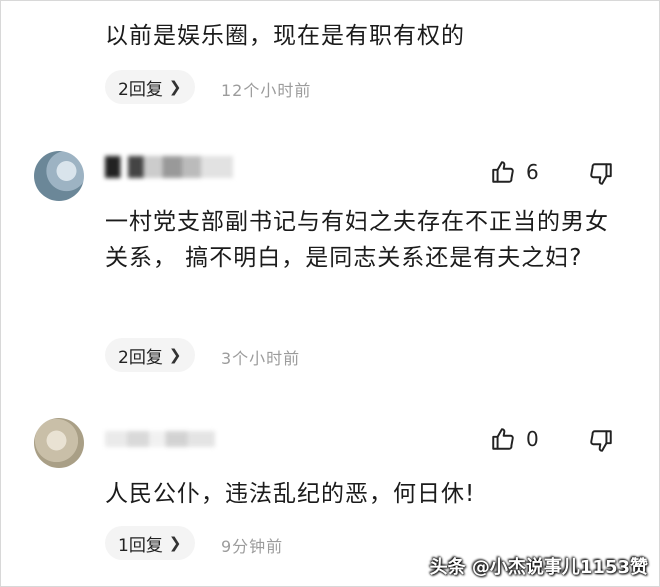 Image resolution: width=660 pixels, height=587 pixels. I want to click on comment-time: 12个小时前, so click(266, 90).